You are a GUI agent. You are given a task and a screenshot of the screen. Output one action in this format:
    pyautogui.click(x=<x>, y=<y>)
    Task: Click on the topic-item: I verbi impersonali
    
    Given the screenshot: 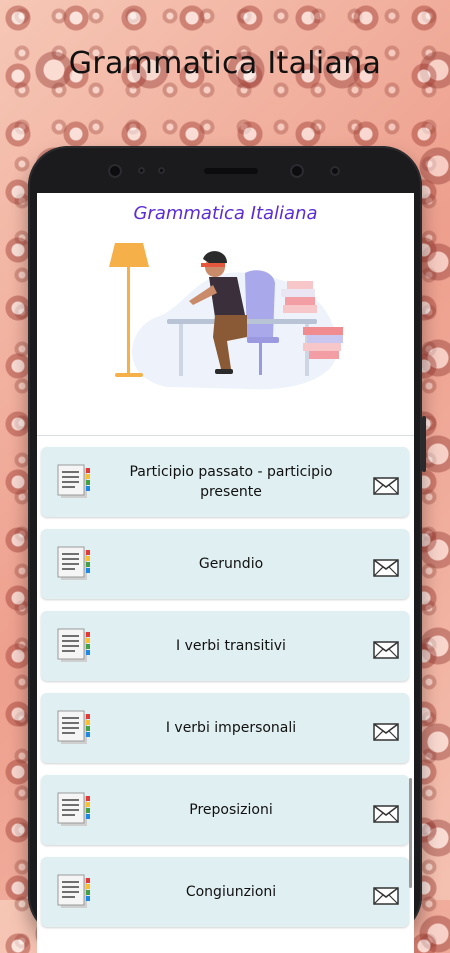 What is the action you would take?
    pyautogui.click(x=225, y=728)
    